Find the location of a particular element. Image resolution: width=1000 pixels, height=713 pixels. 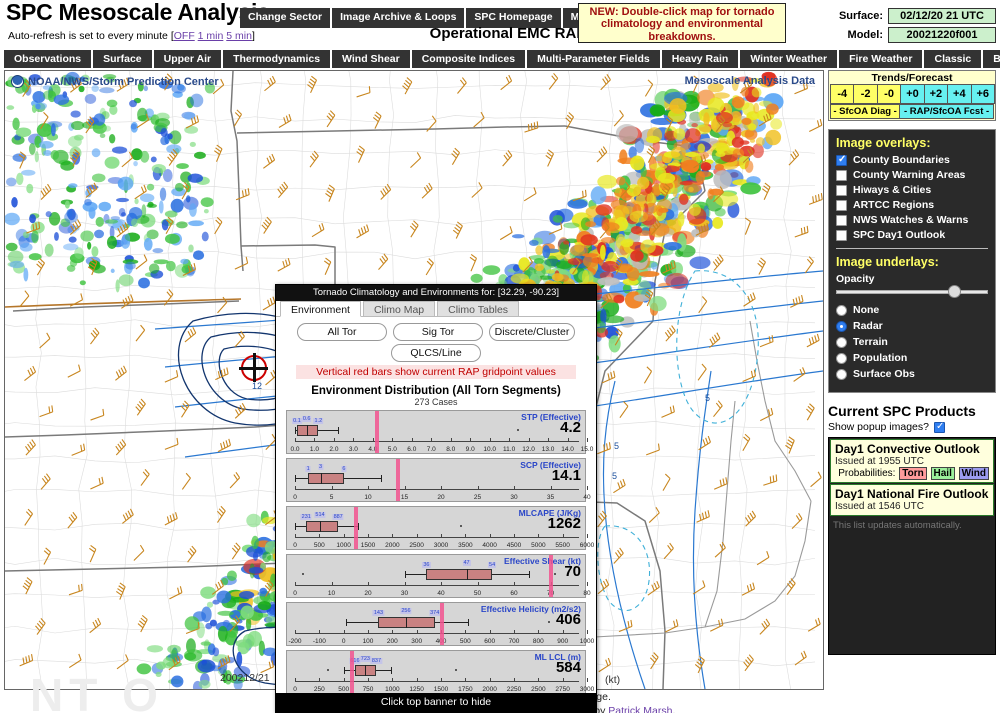

dialog-hide-bar: Click top banner to hide is located at coordinates (436, 702).